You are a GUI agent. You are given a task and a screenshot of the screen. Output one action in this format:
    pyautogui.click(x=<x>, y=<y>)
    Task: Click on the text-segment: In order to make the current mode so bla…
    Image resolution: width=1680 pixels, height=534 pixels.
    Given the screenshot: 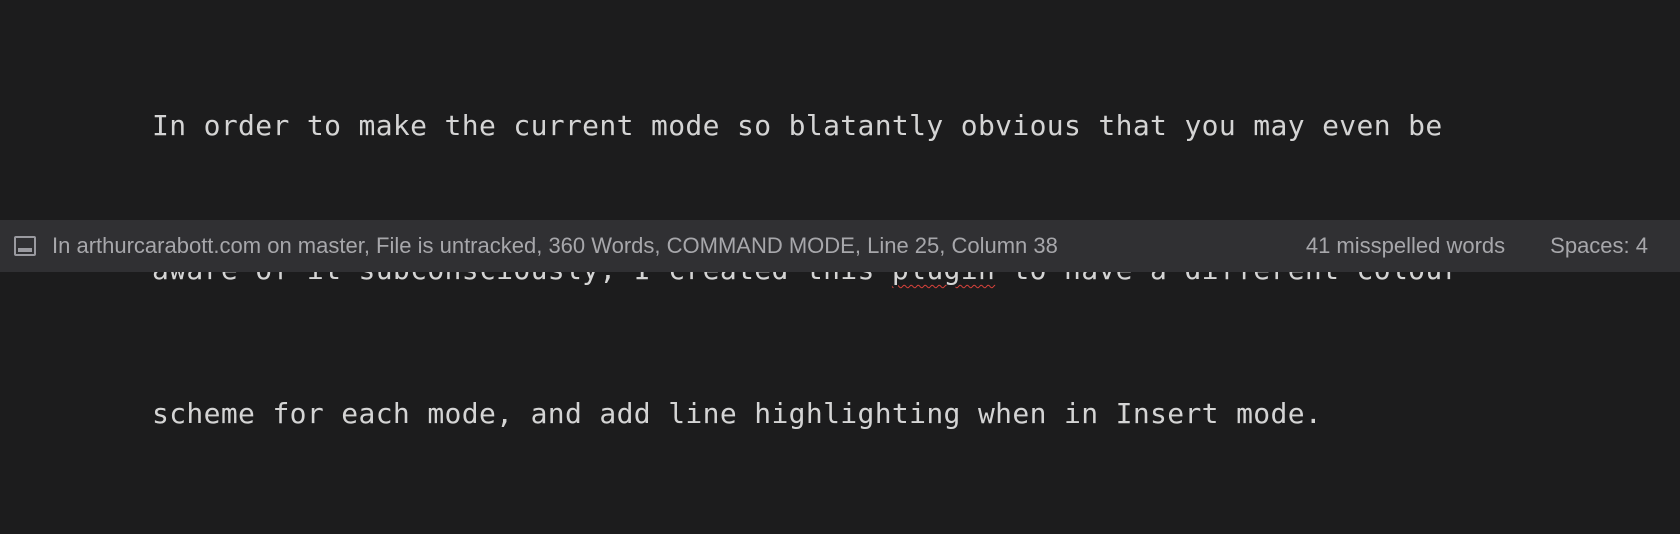 What is the action you would take?
    pyautogui.click(x=797, y=125)
    